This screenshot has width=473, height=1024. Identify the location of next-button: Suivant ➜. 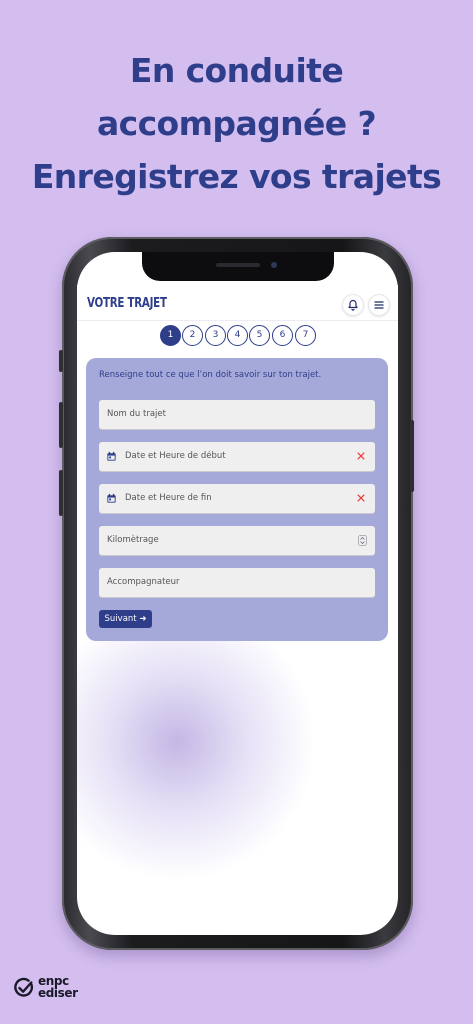
(125, 619).